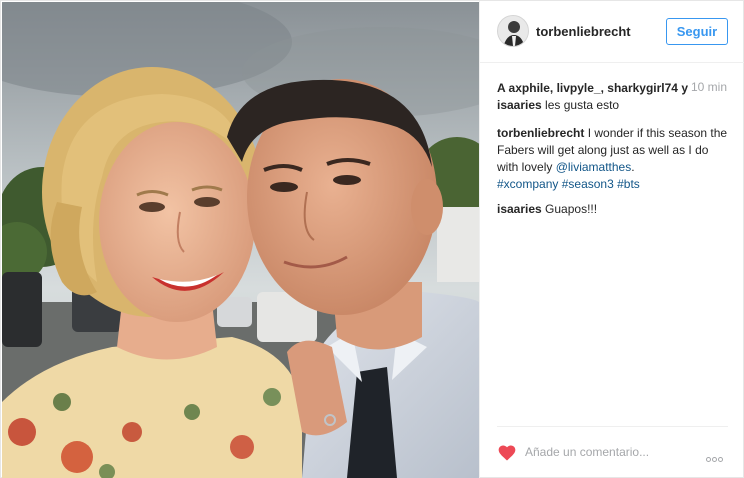  Describe the element at coordinates (583, 31) in the screenshot. I see `username-link: torbenliebrecht` at that location.